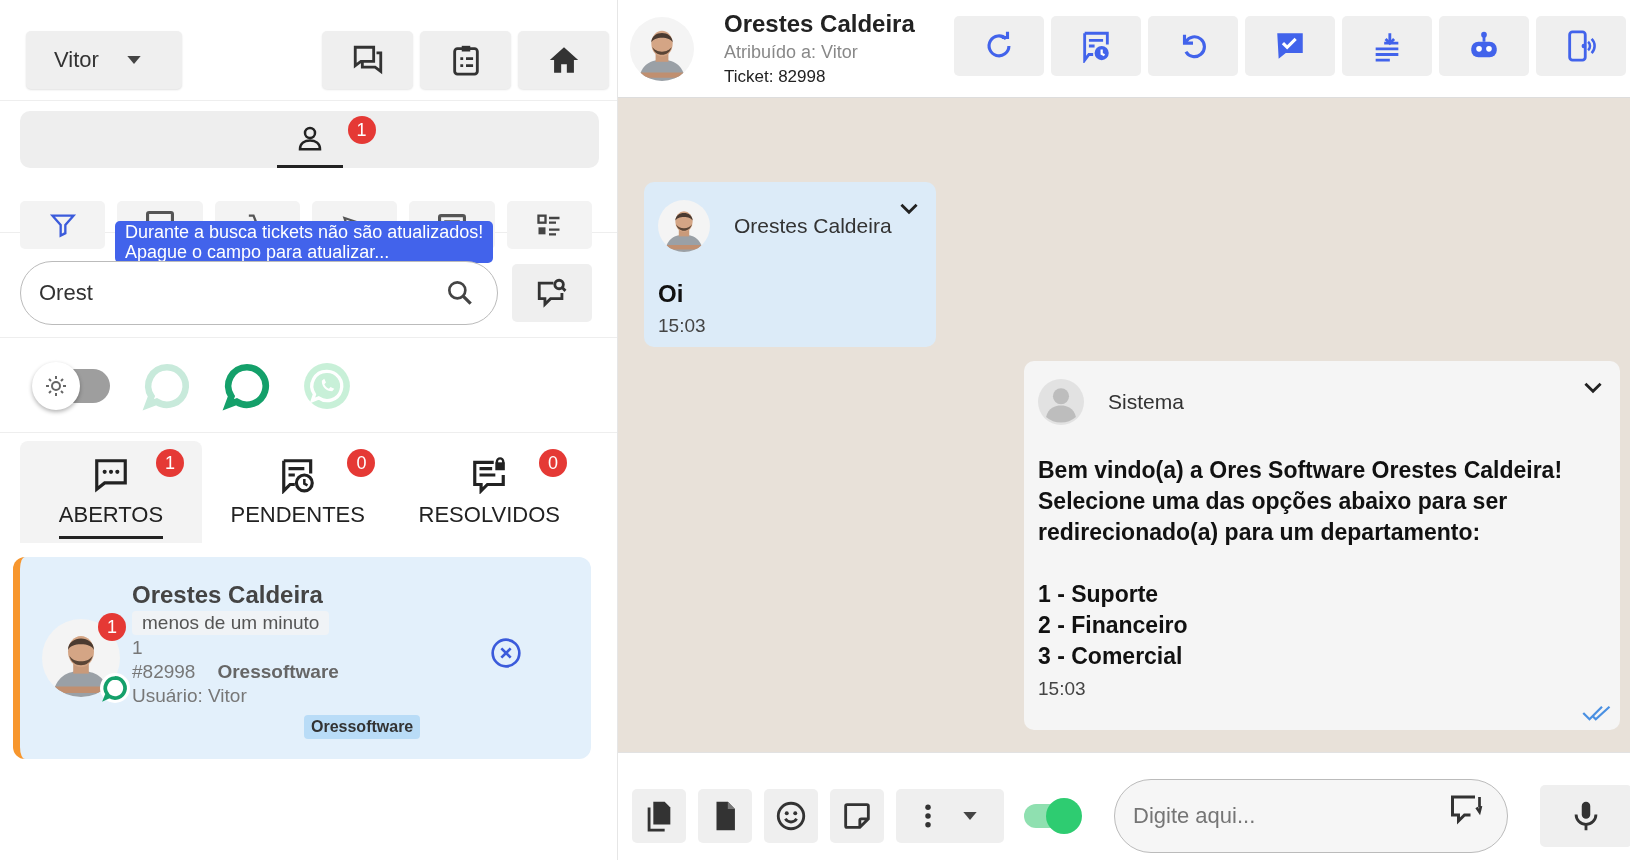 This screenshot has height=860, width=1630. I want to click on sender-name: Sistema, so click(1146, 402).